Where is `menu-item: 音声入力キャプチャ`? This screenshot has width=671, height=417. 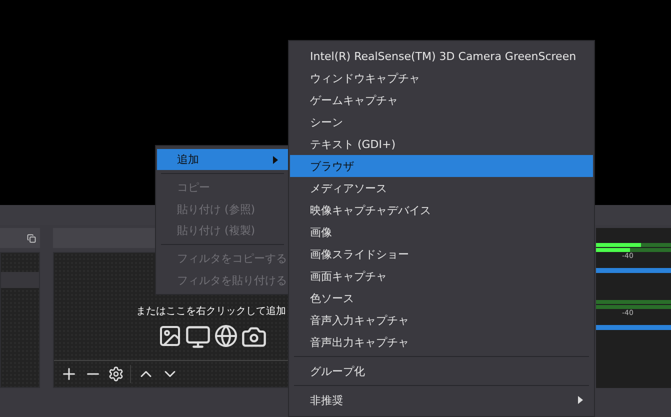 menu-item: 音声入力キャプチャ is located at coordinates (441, 320).